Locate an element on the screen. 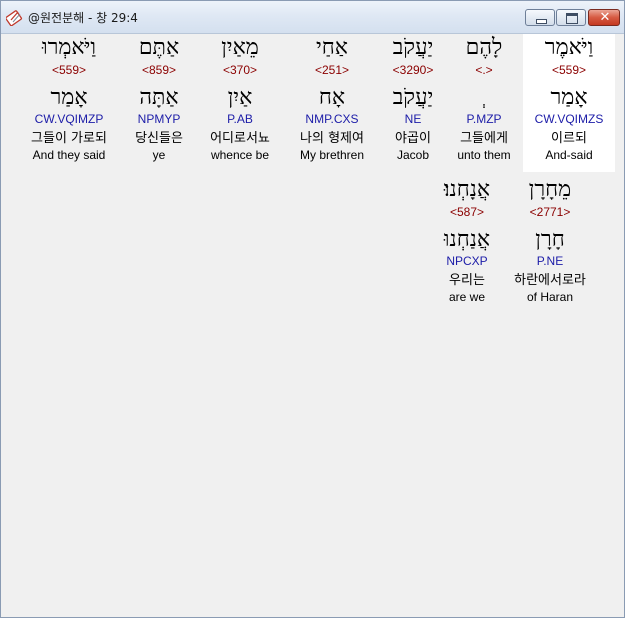  word-column: יַעֲקֹב <3290> יַעֲקֹב NE 야곱이 Jacob is located at coordinates (413, 98).